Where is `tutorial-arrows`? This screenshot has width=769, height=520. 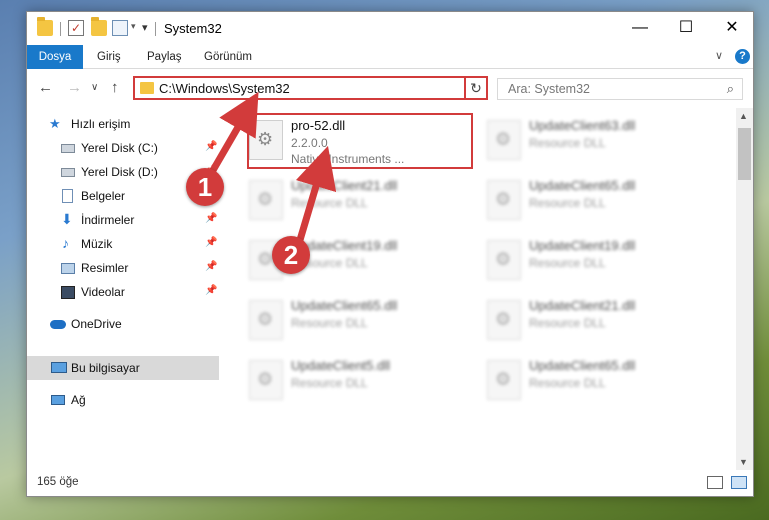
tutorial-arrows is located at coordinates (272, 166).